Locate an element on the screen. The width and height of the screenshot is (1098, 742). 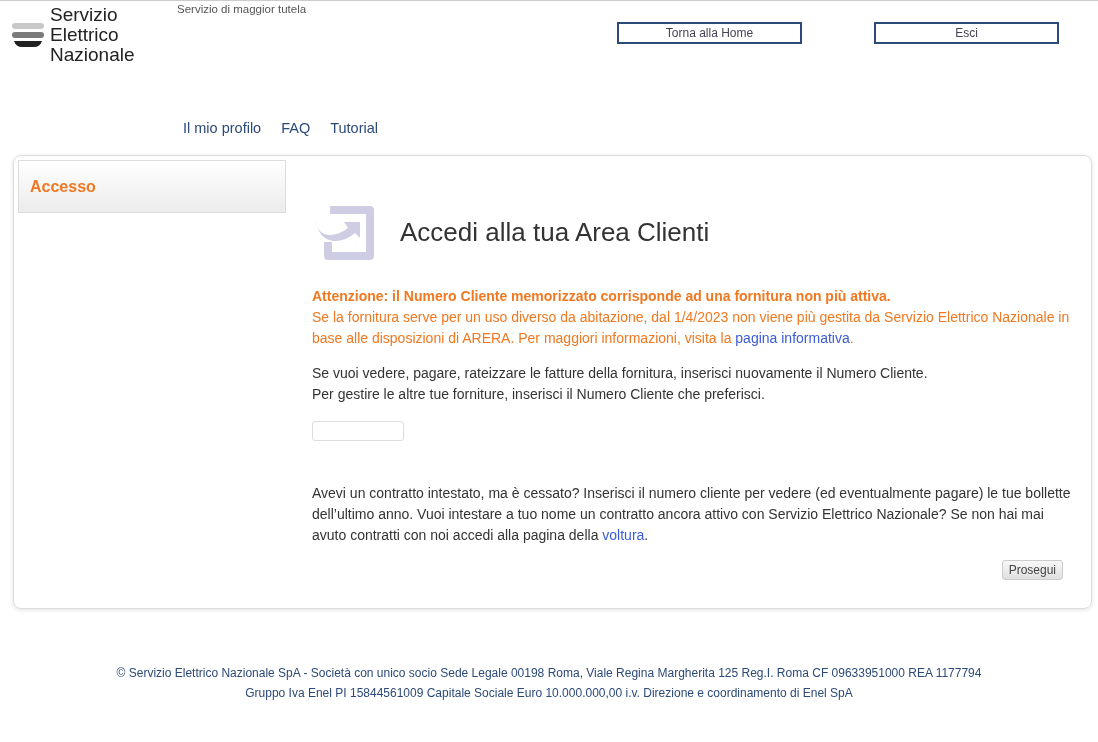
footer-text: © Servizio Elettrico Nazionale SpA - Società con unico socio Sede Legale 00198 Roma, Viale Regina Margherita 125 Reg.I. Roma CF 09633951000 REA 1177794 is located at coordinates (549, 673).